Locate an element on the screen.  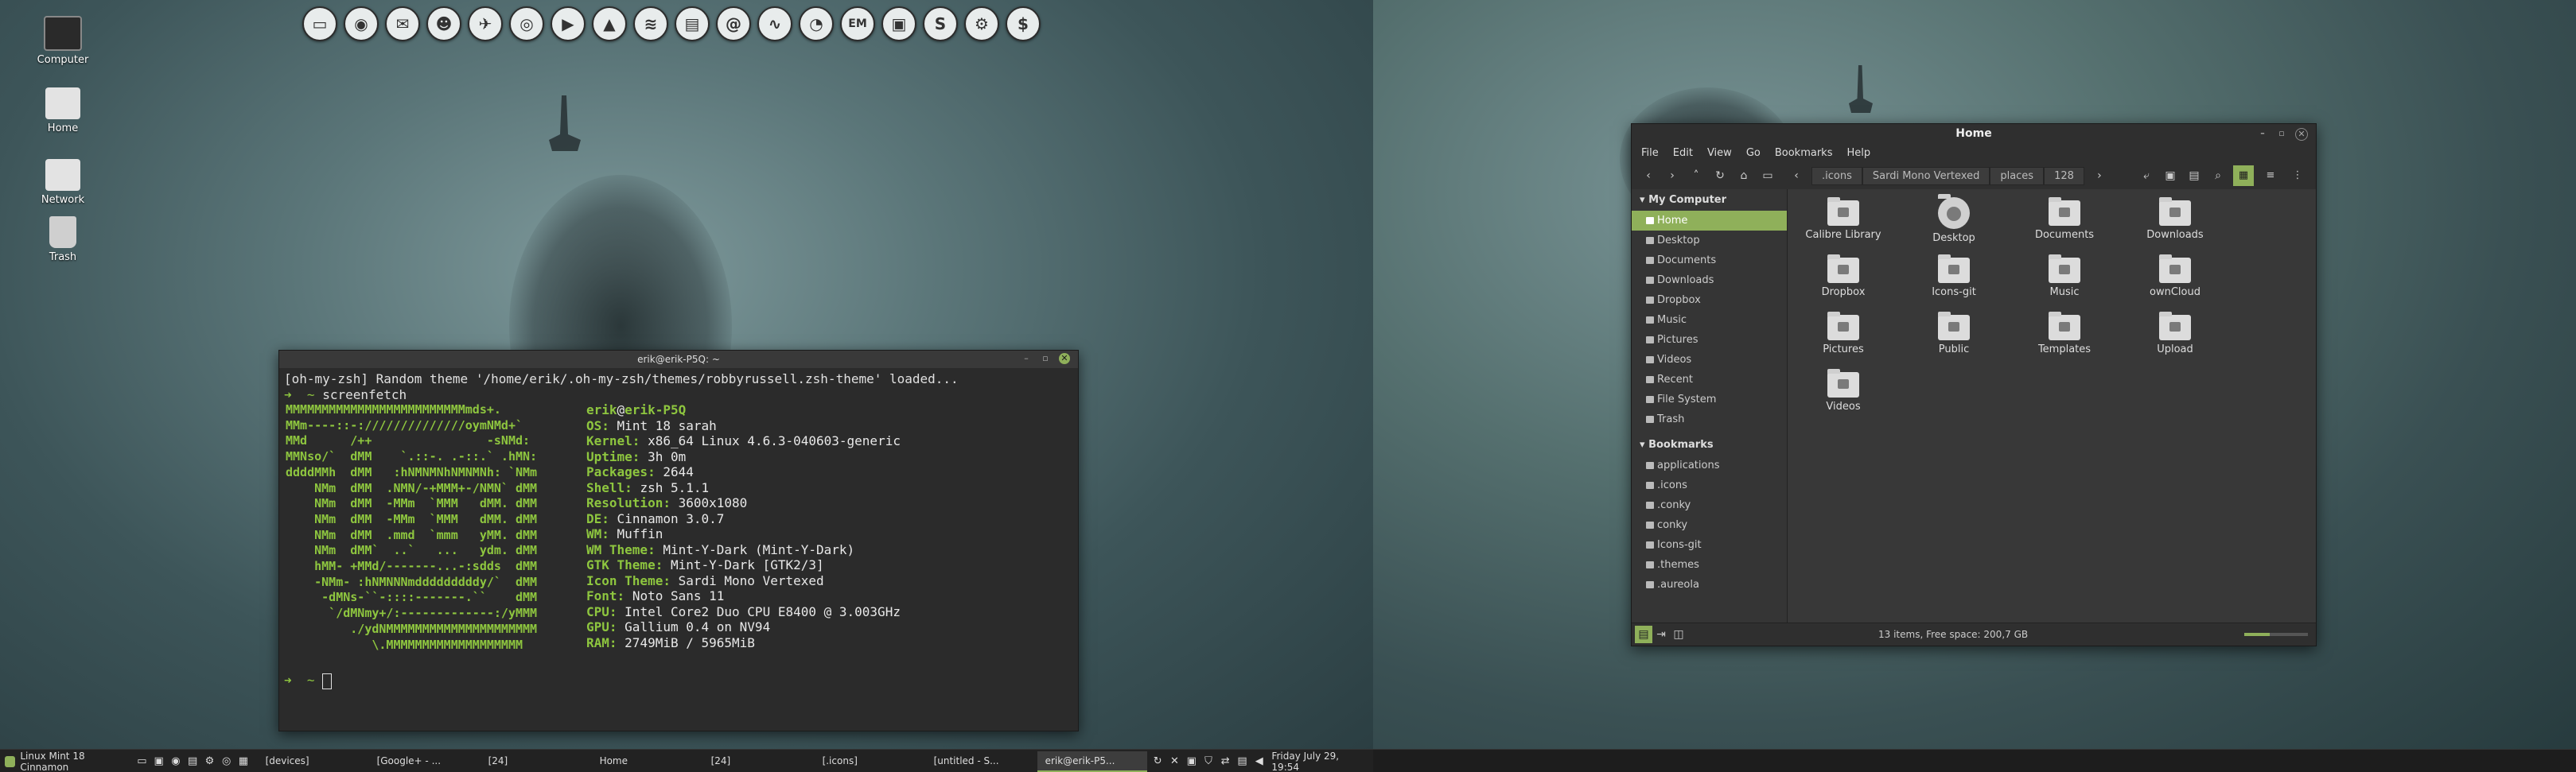
reload-icon: ↻ is located at coordinates (1720, 175).